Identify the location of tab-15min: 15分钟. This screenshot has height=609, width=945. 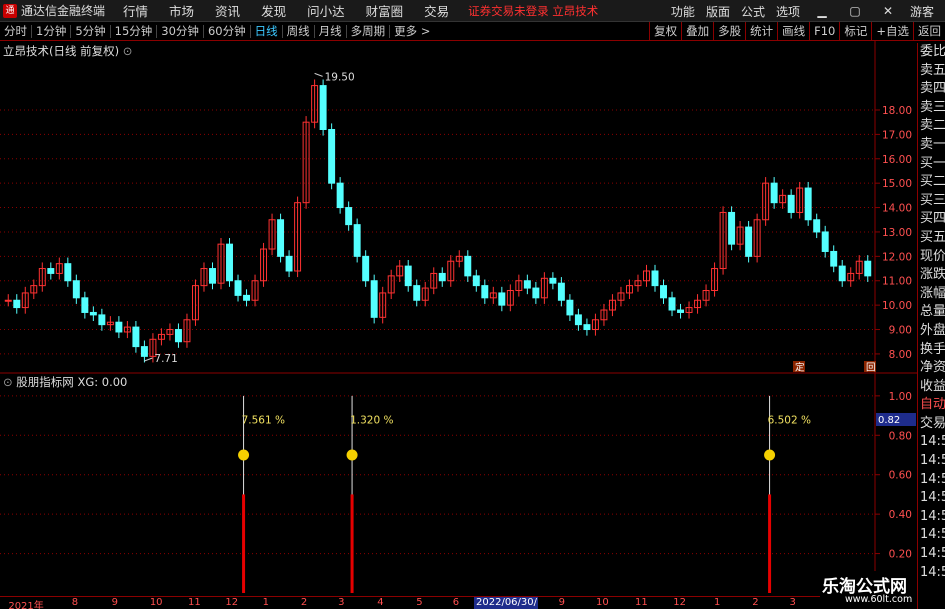
(134, 31).